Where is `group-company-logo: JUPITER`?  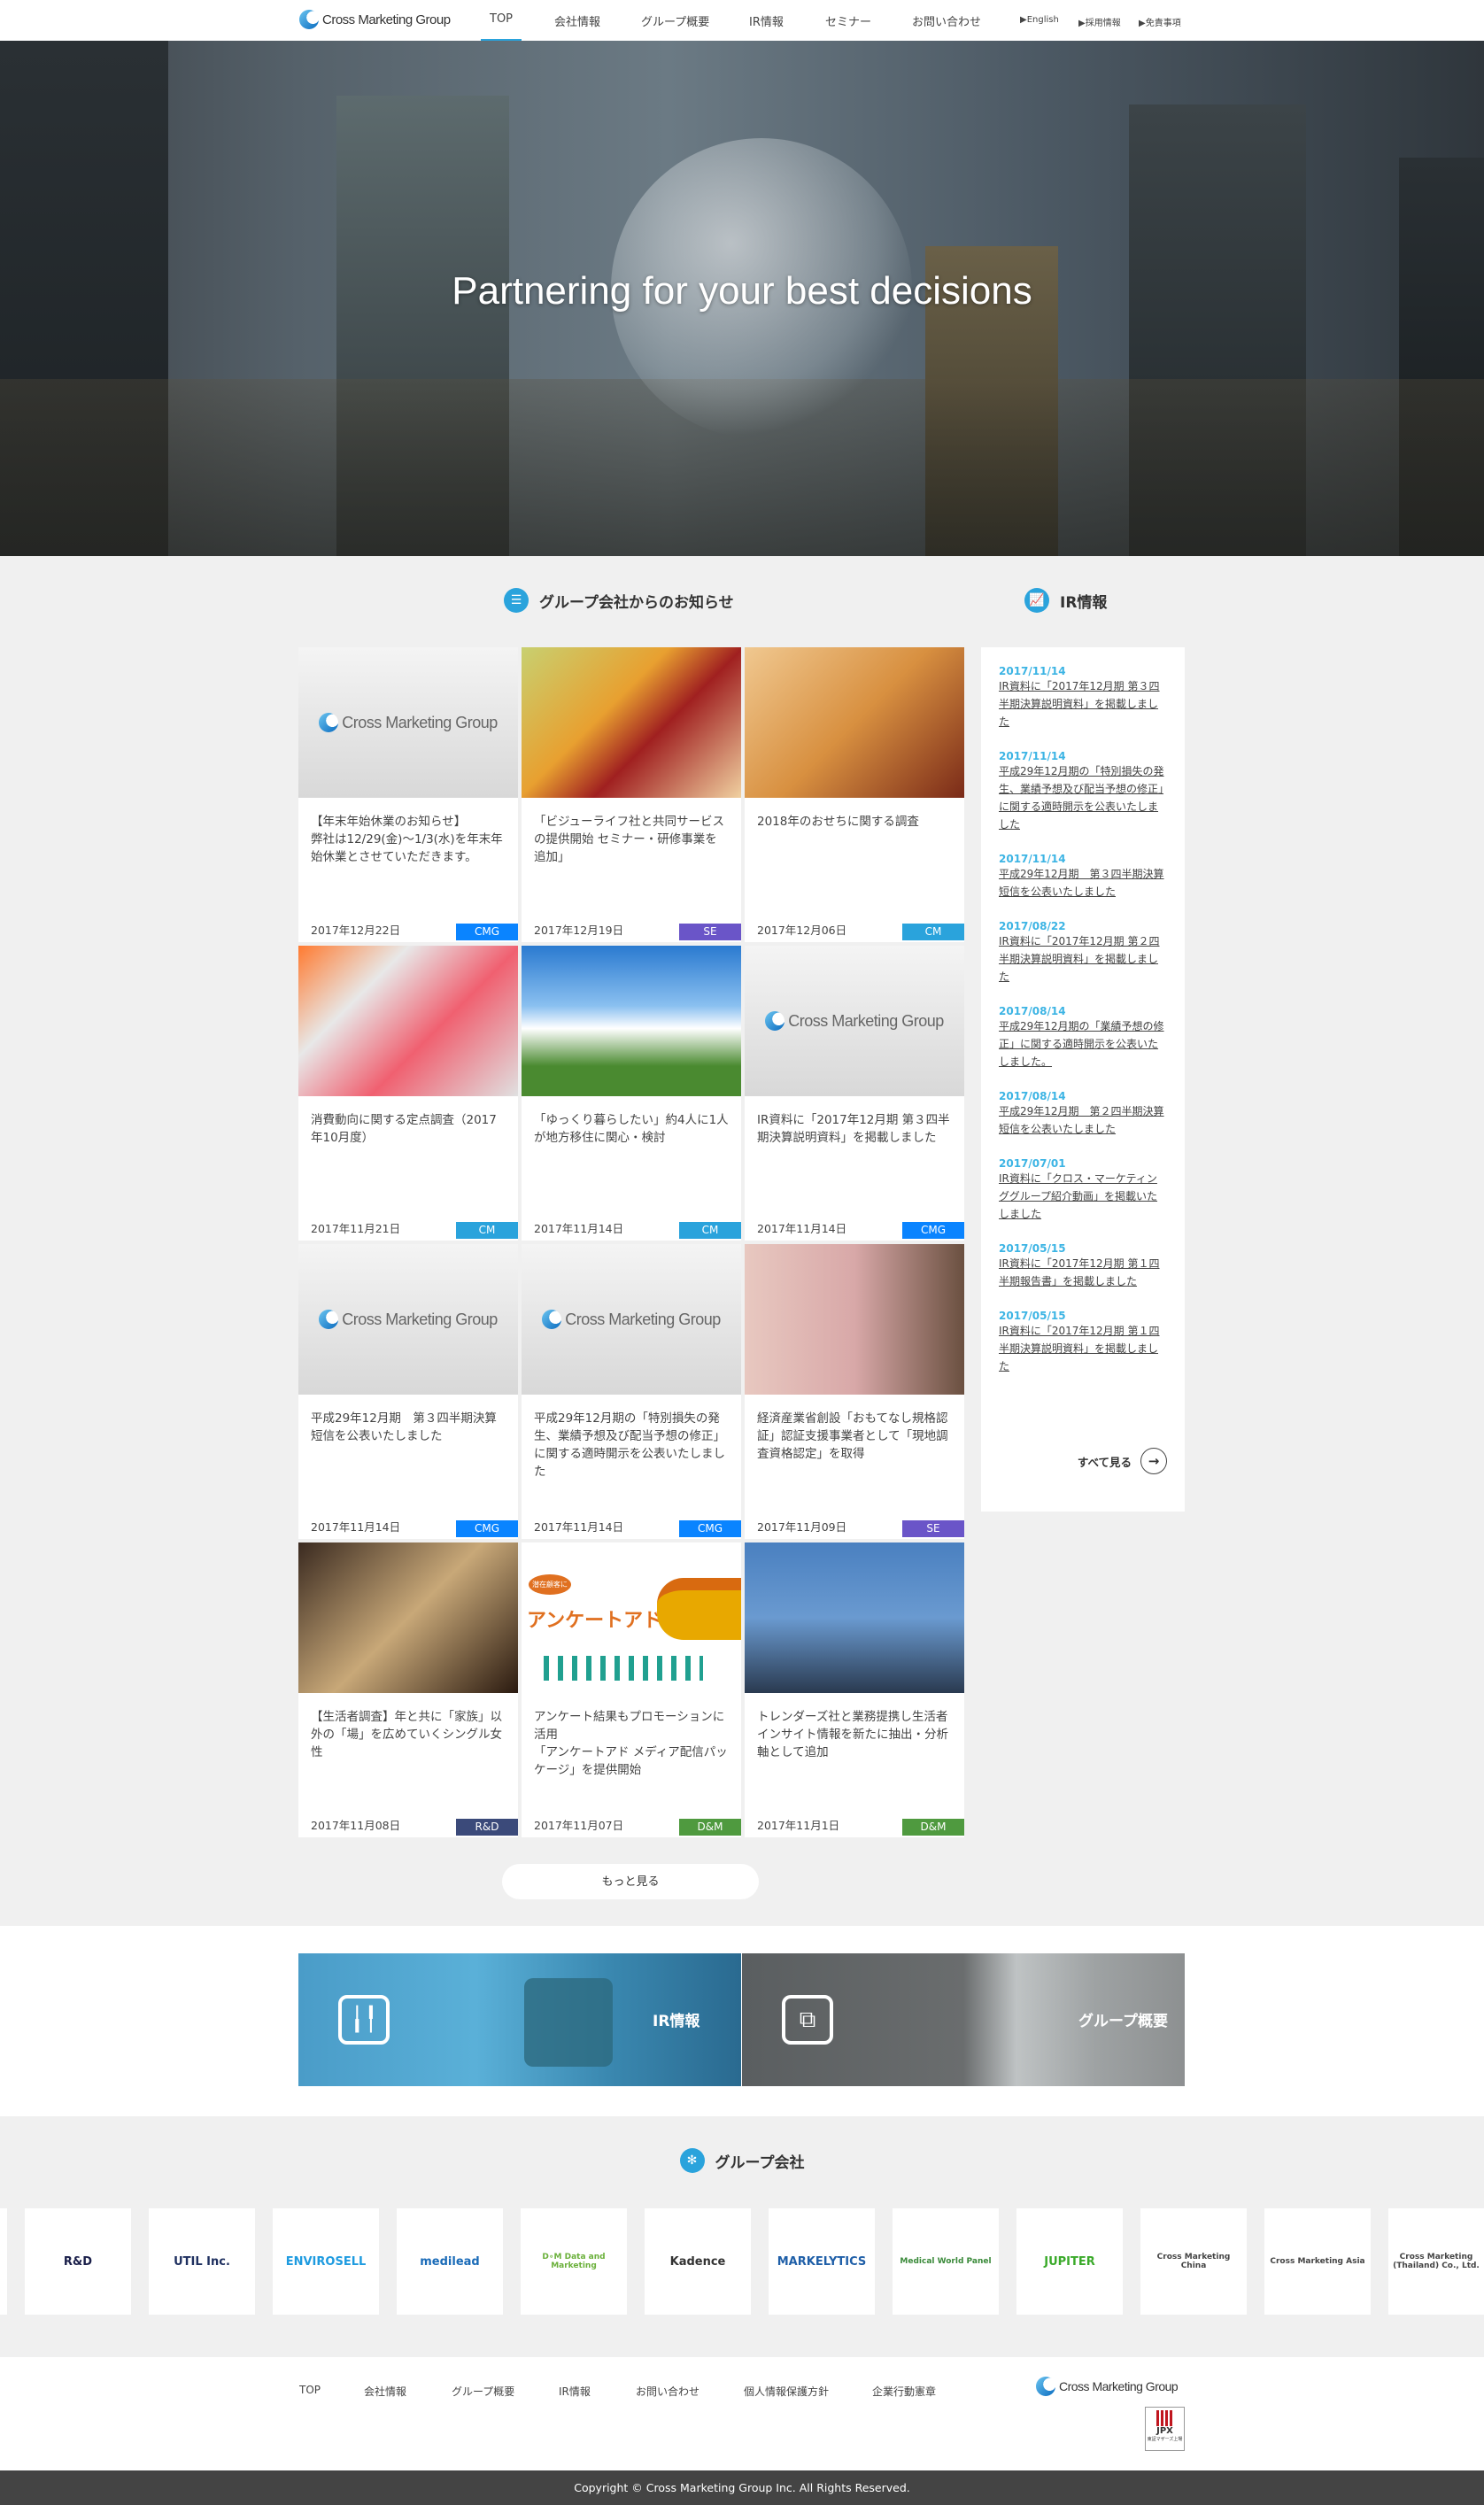 group-company-logo: JUPITER is located at coordinates (1069, 2261).